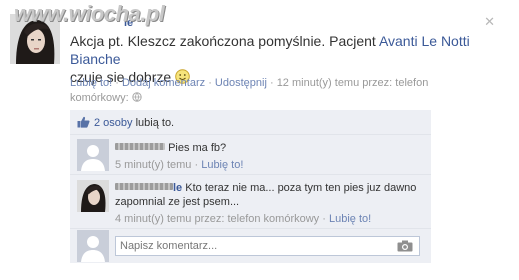 This screenshot has width=519, height=280. I want to click on post-author-name: le, so click(315, 24).